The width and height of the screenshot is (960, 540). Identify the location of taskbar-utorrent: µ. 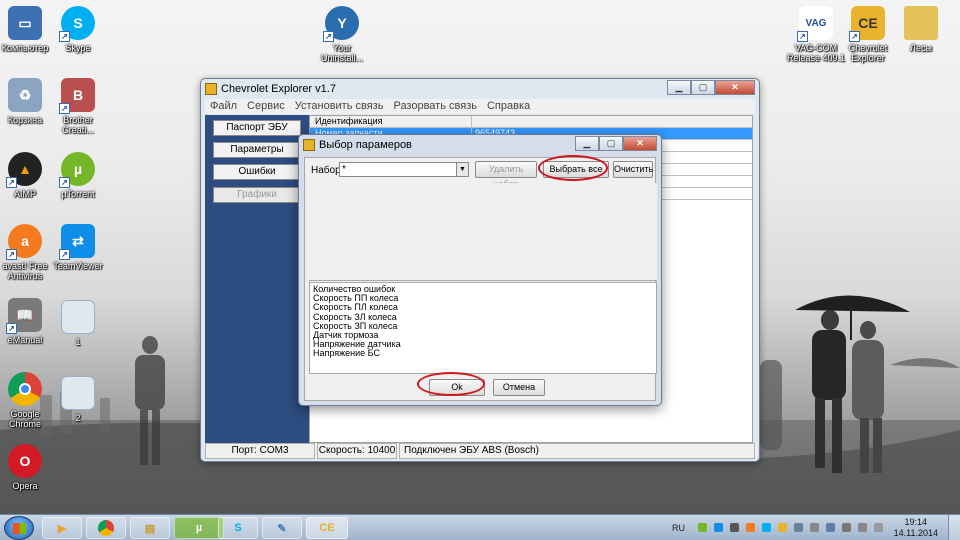
(199, 528).